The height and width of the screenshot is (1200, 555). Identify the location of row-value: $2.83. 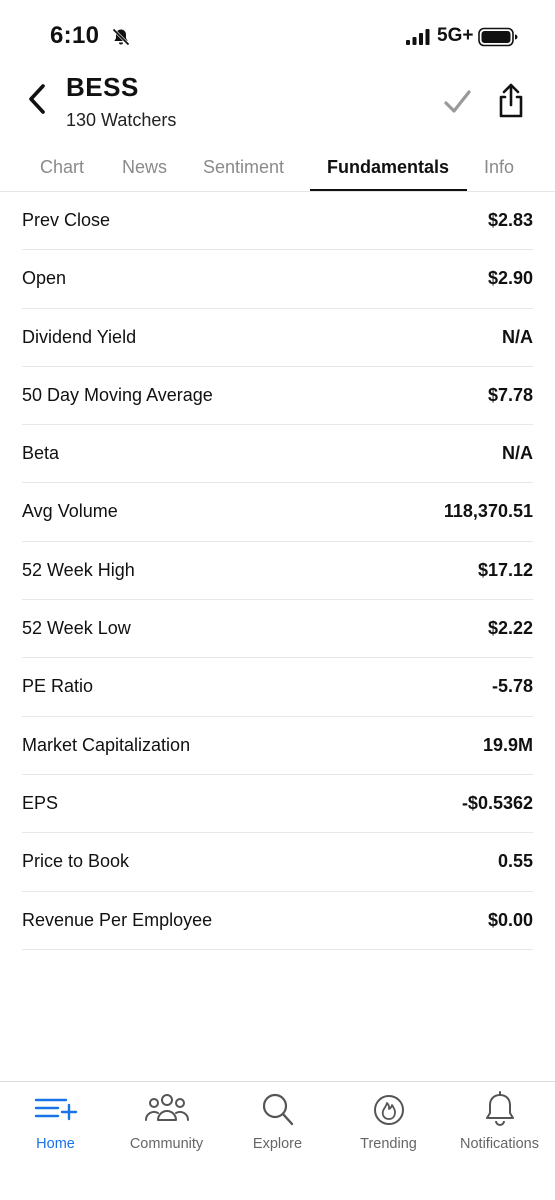
(510, 220).